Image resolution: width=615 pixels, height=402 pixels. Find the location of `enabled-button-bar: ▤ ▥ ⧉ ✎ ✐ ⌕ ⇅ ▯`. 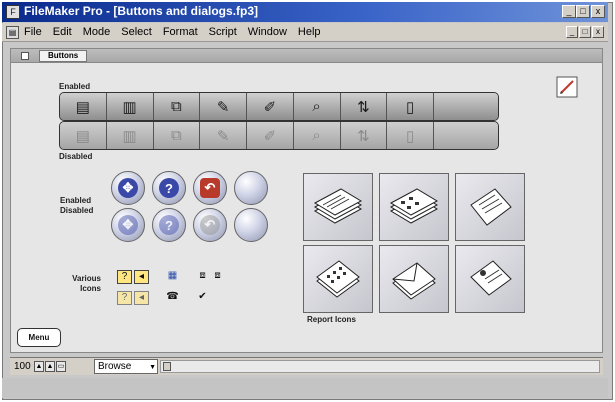

enabled-button-bar: ▤ ▥ ⧉ ✎ ✐ ⌕ ⇅ ▯ is located at coordinates (279, 106).